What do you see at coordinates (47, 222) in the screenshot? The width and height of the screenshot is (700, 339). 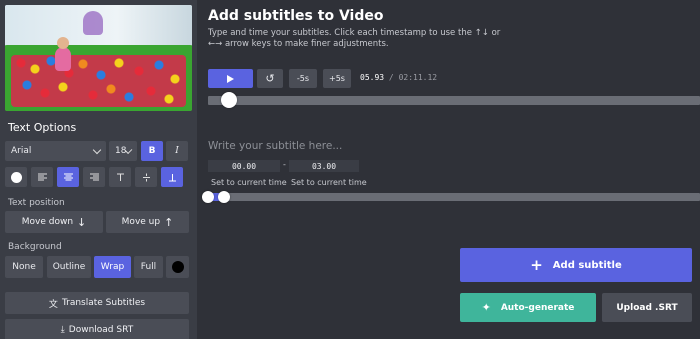 I see `move-down-label: Move down` at bounding box center [47, 222].